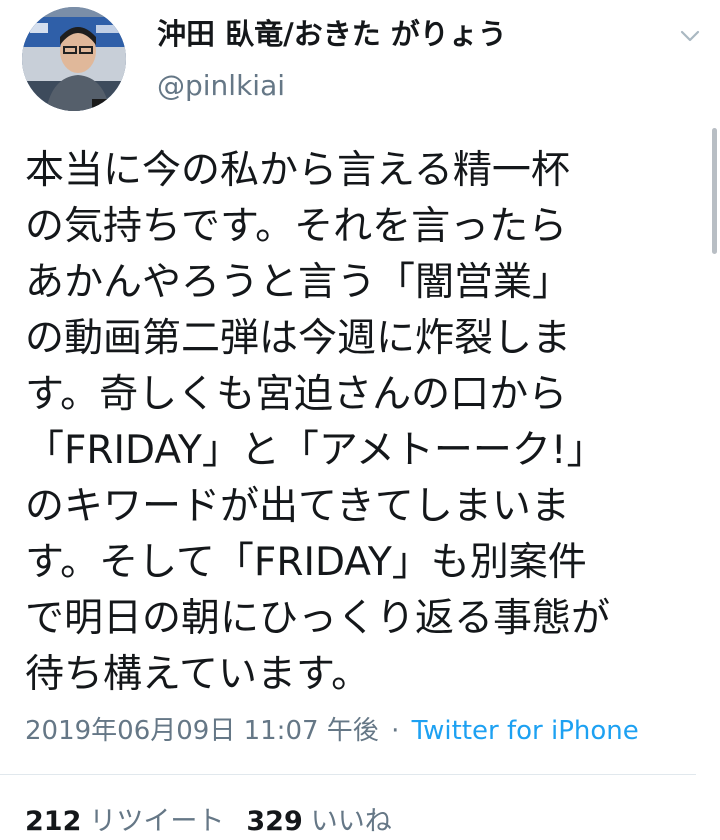 This screenshot has width=720, height=840. Describe the element at coordinates (296, 226) in the screenshot. I see `tweet-text-line: の気持ちです。それを言ったら` at that location.